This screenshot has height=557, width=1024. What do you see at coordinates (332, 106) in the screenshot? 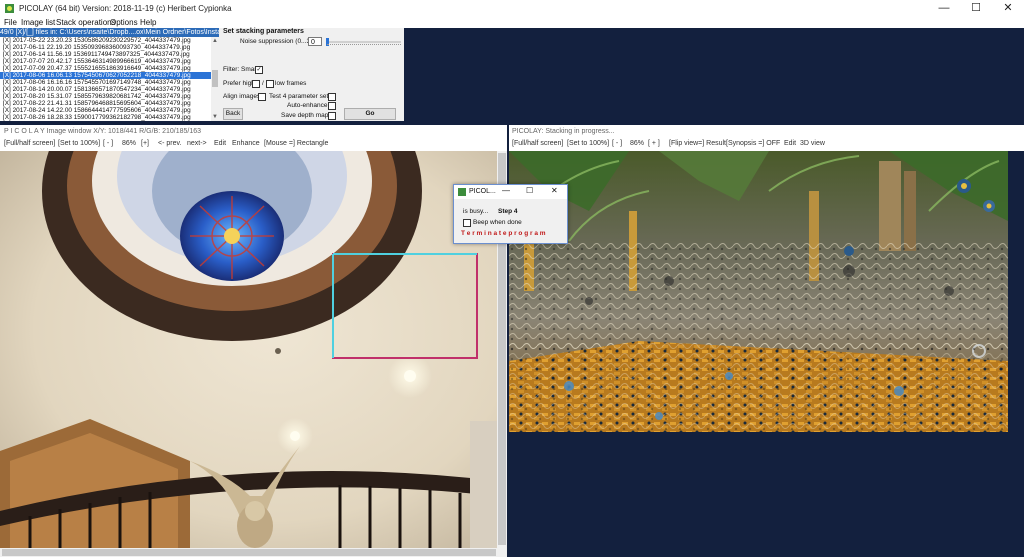
I see `auto-enhance-checkbox` at bounding box center [332, 106].